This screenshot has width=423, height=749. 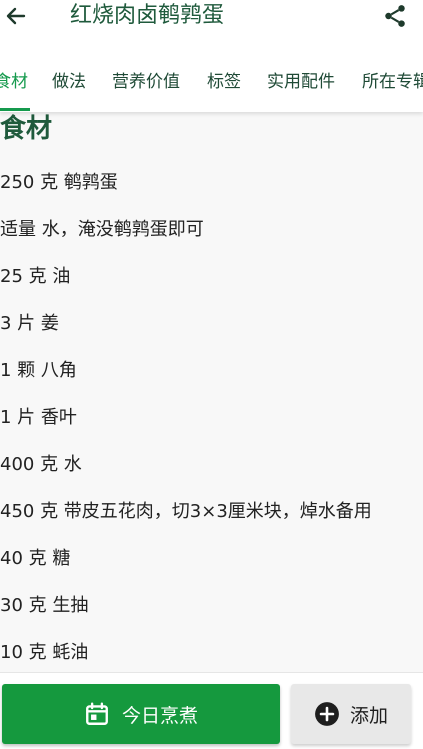 I want to click on ingredient-item: 25 克 油, so click(x=35, y=276).